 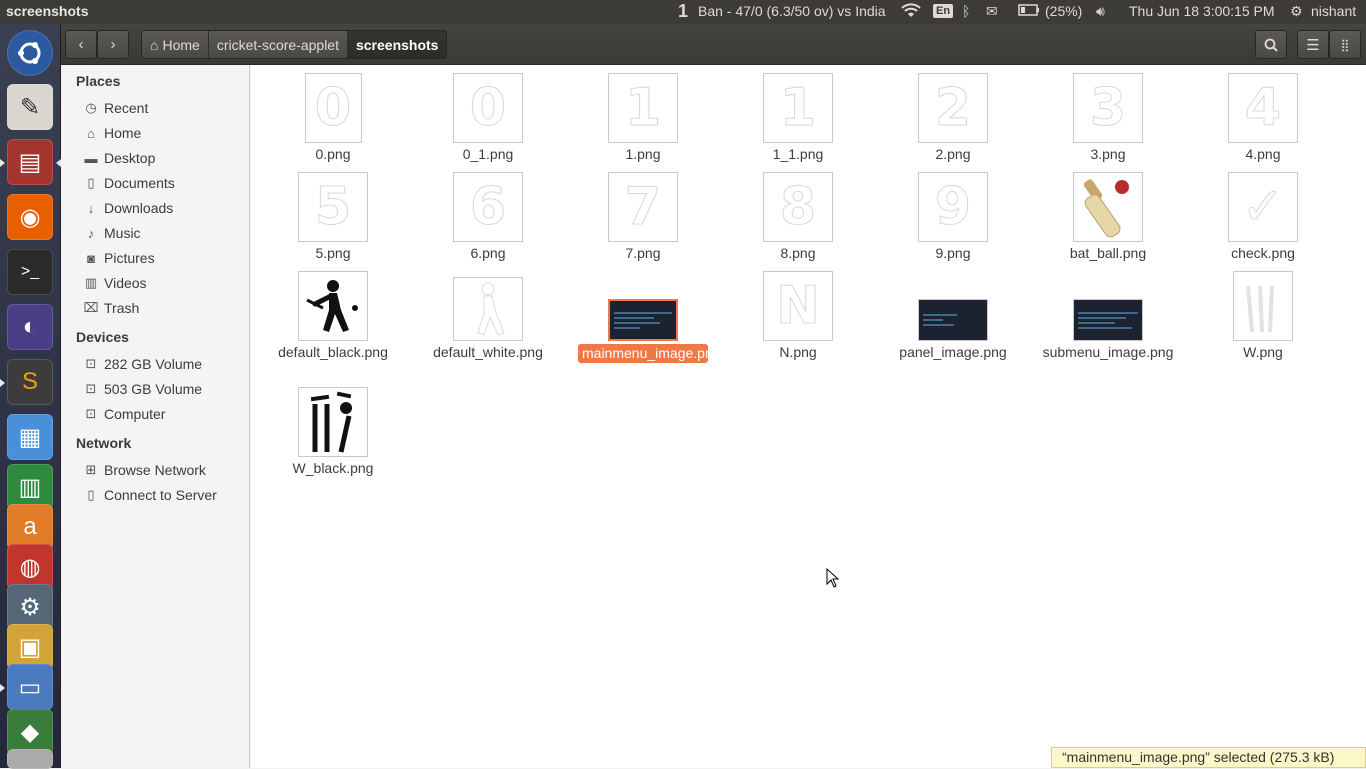 What do you see at coordinates (488, 207) in the screenshot?
I see `image-thumbnail: 6` at bounding box center [488, 207].